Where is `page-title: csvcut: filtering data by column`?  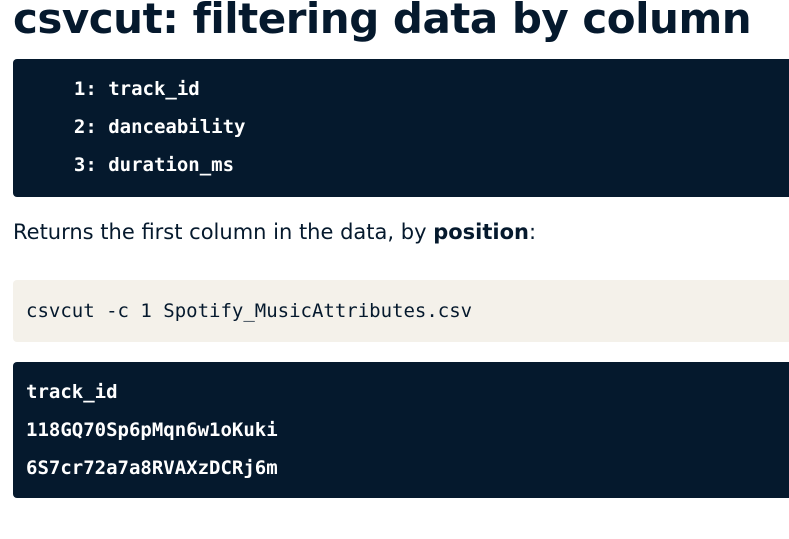
page-title: csvcut: filtering data by column is located at coordinates (382, 21).